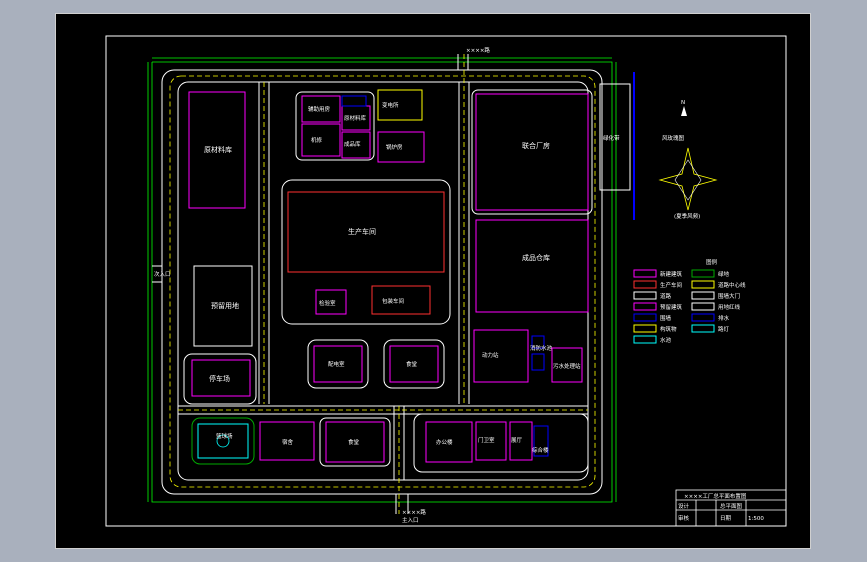  I want to click on title-date: 日期, so click(726, 518).